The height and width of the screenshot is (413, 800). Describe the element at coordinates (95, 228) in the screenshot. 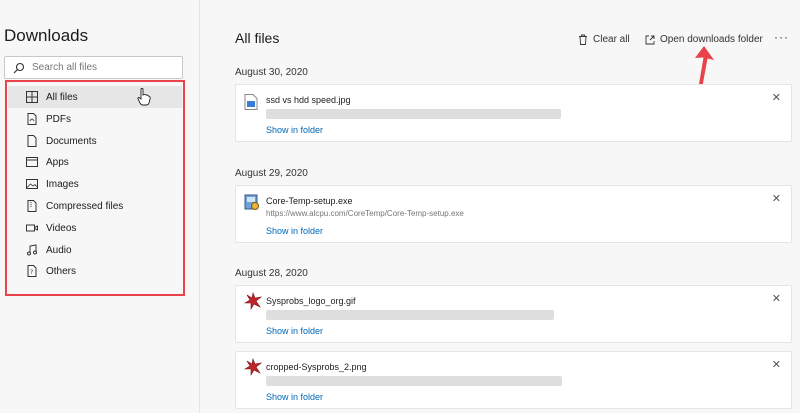

I see `sidebar-item-videos: Videos` at that location.